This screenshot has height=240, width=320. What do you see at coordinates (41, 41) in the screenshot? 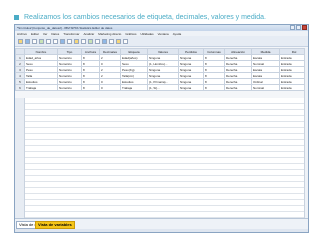
I see `dialog-recall-icon` at bounding box center [41, 41].